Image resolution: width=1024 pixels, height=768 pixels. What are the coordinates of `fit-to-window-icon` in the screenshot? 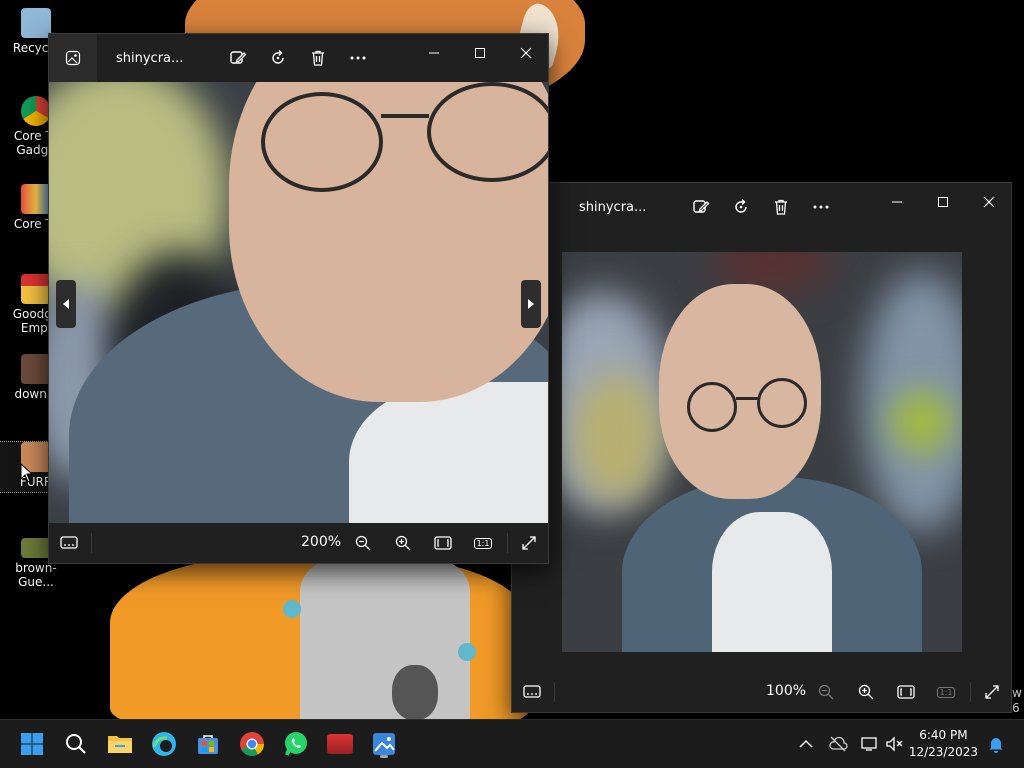 It's located at (906, 692).